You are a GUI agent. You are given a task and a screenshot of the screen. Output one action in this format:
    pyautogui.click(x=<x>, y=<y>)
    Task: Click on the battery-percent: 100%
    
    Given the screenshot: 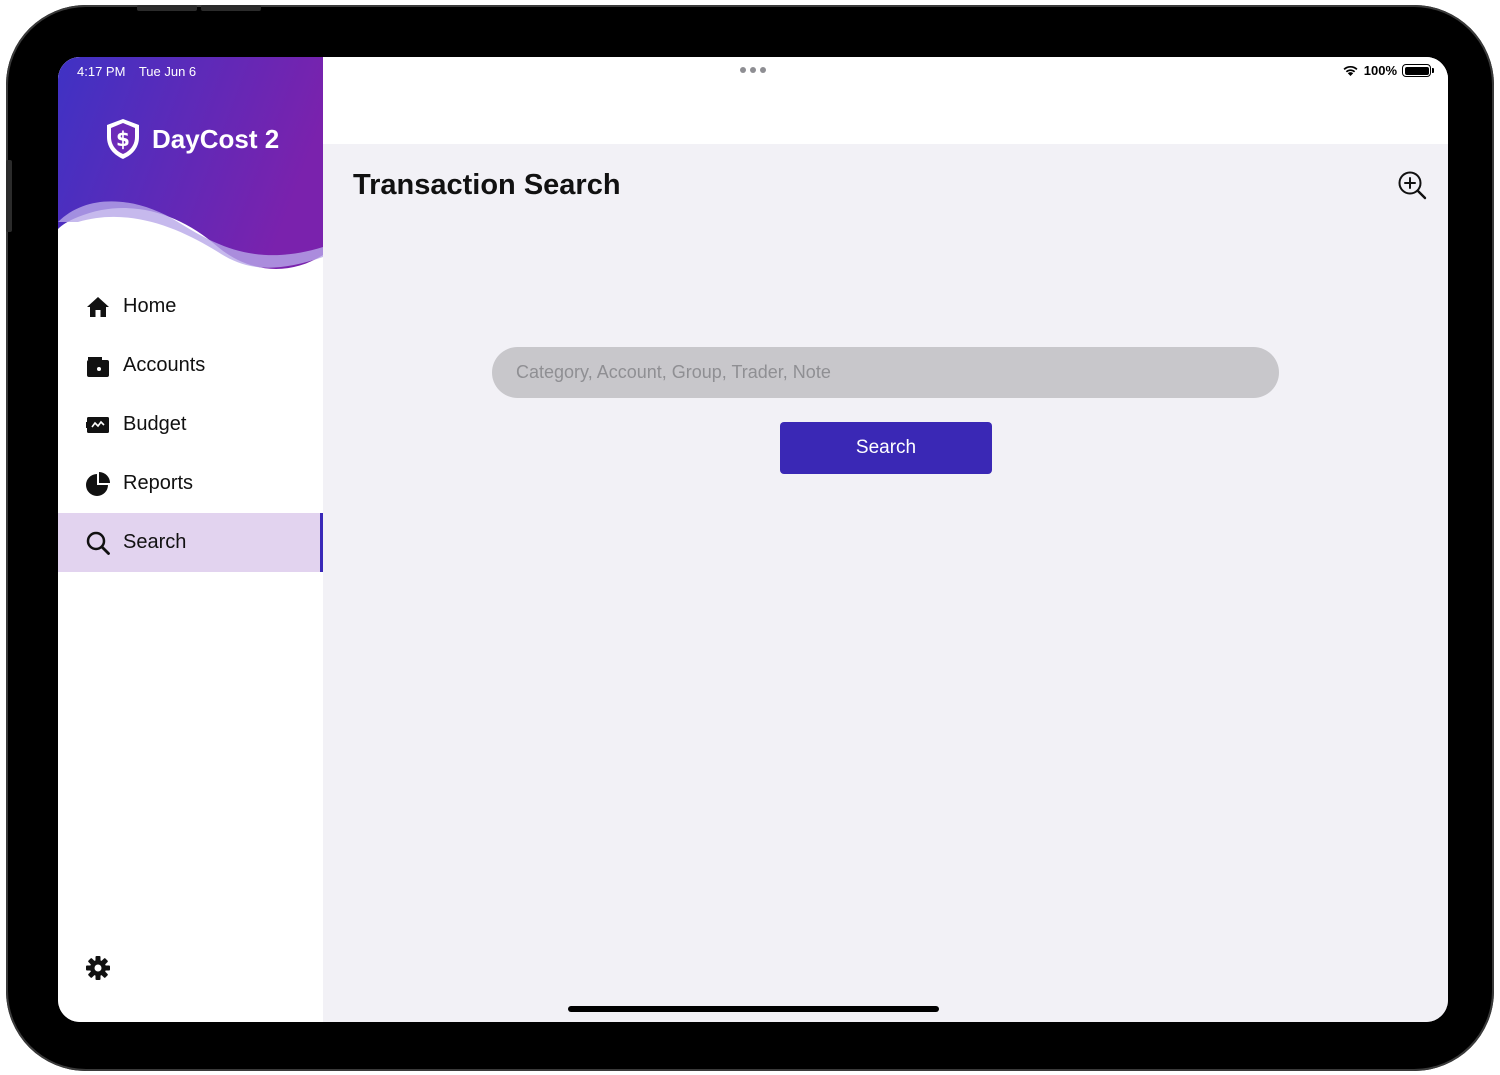 What is the action you would take?
    pyautogui.click(x=1380, y=70)
    